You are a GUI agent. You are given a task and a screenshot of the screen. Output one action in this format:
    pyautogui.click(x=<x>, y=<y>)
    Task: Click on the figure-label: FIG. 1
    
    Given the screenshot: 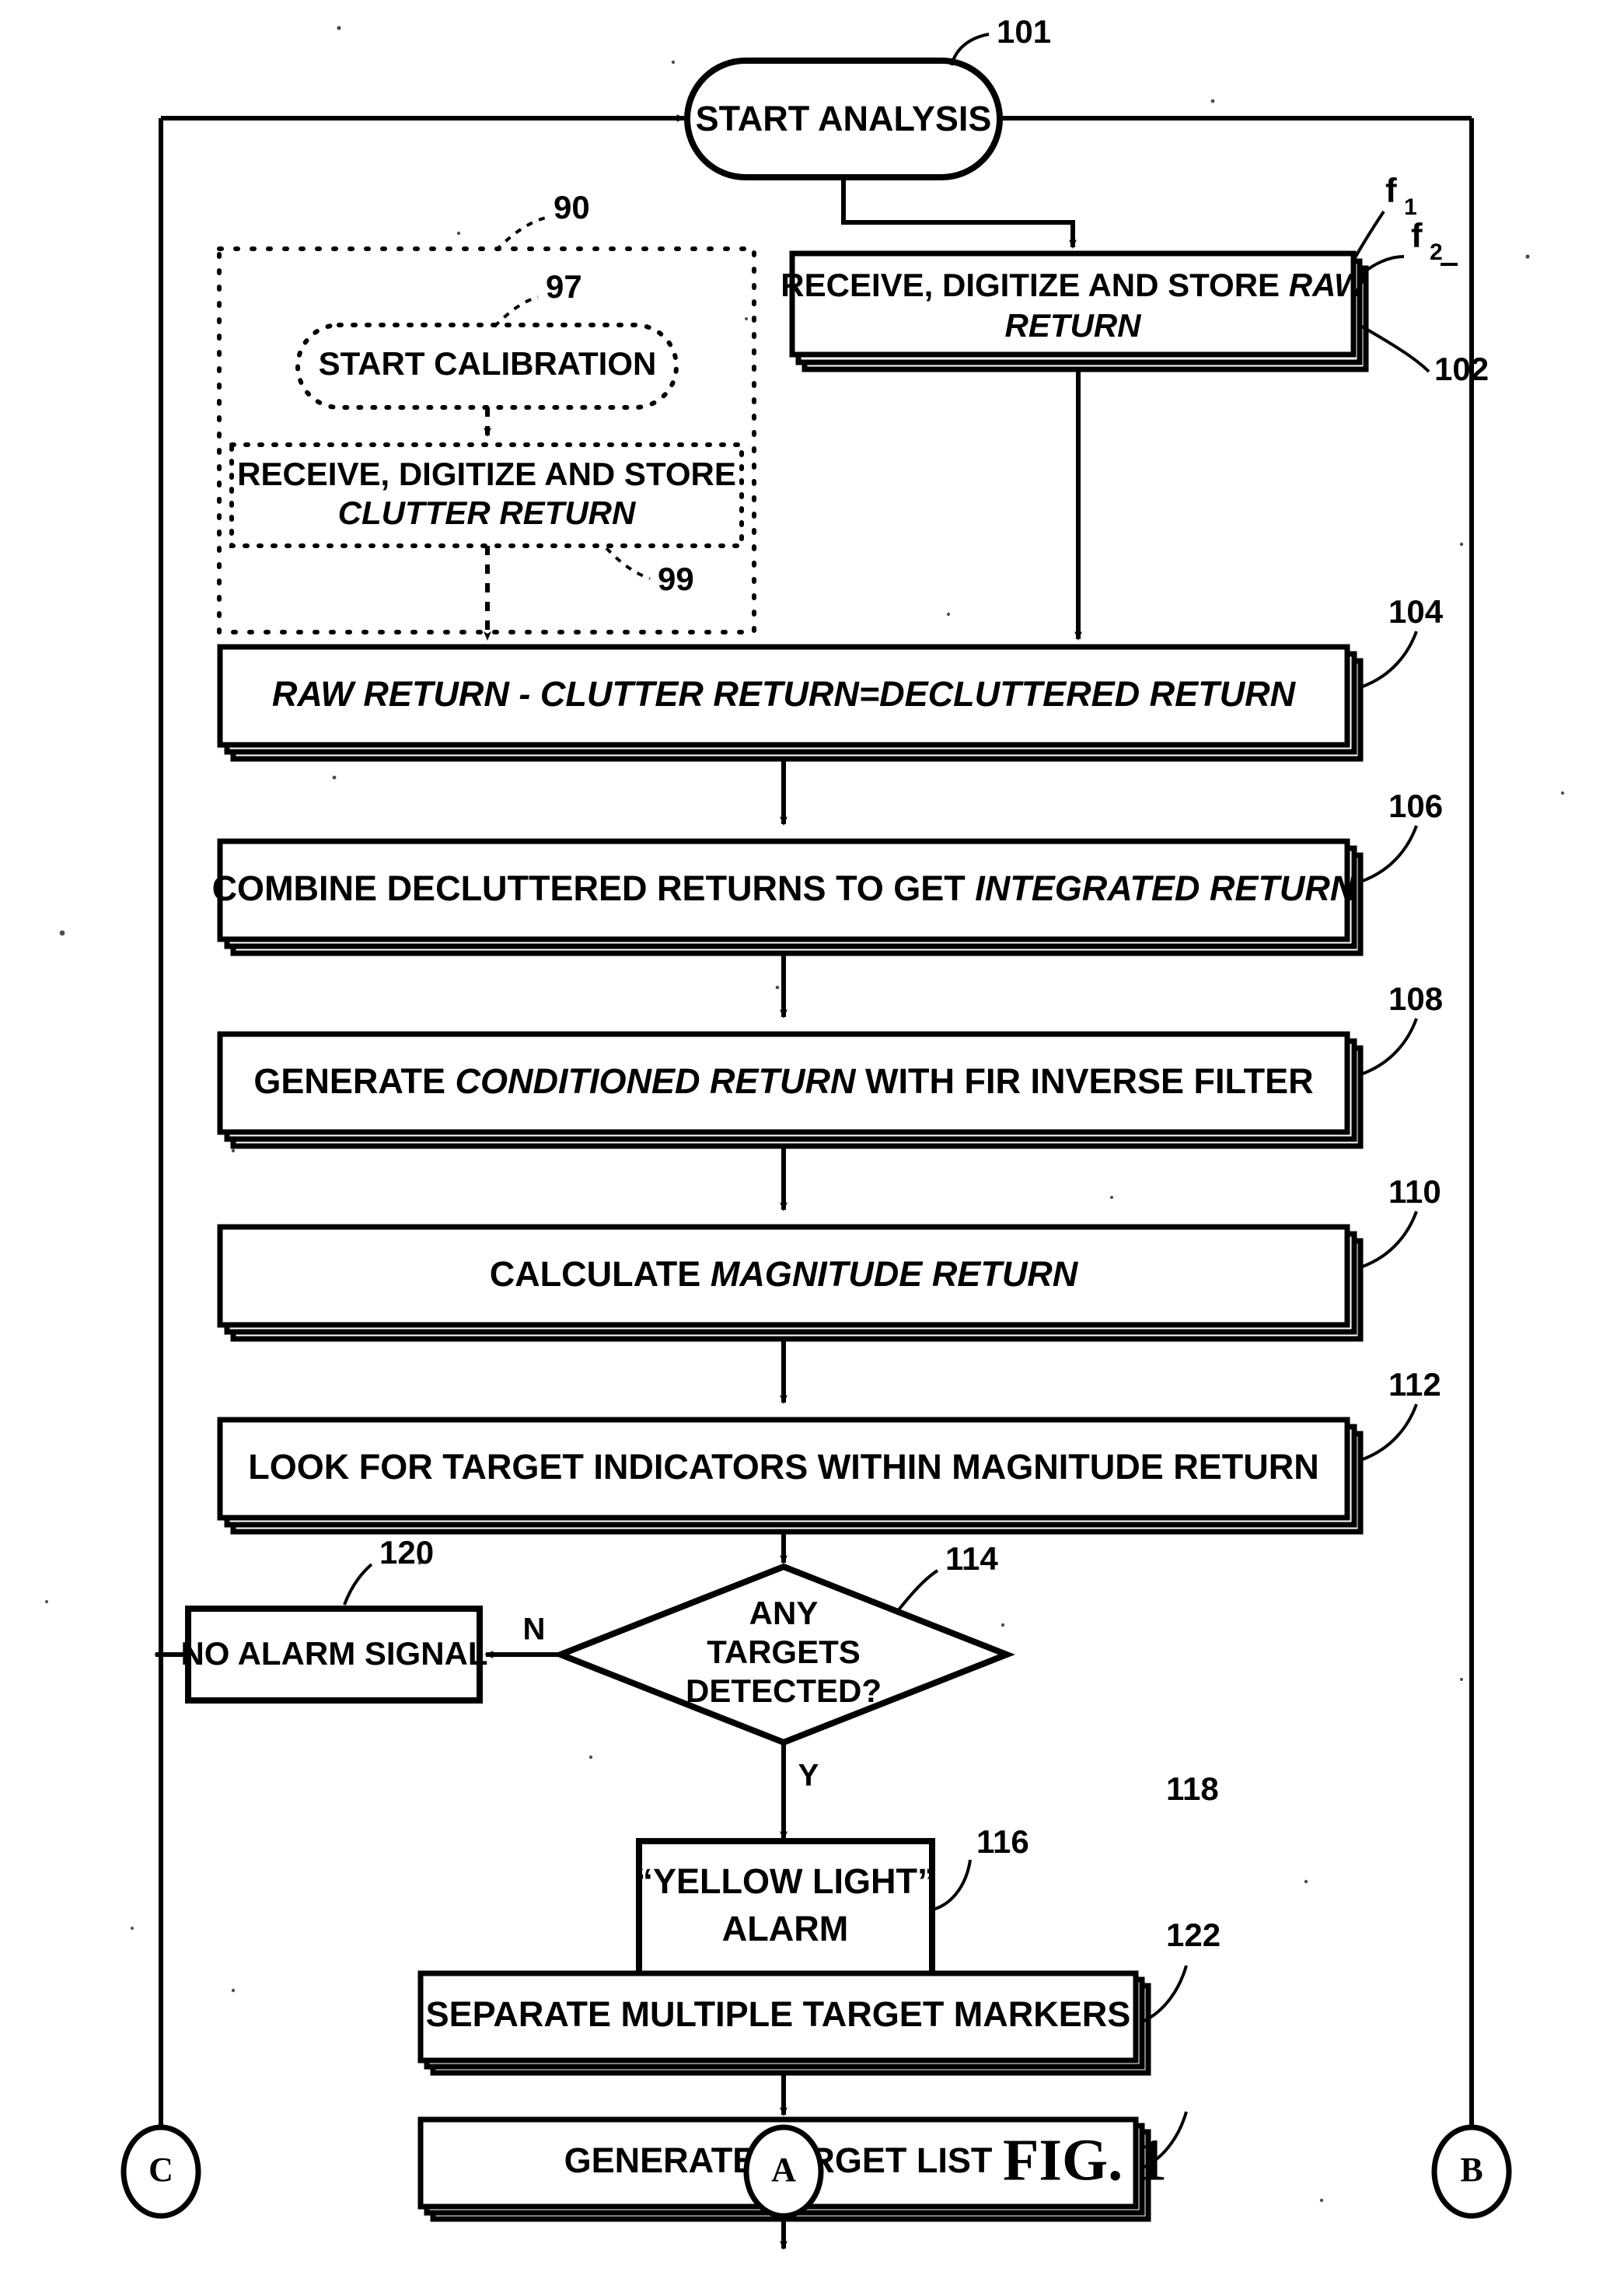 What is the action you would take?
    pyautogui.click(x=1085, y=2160)
    